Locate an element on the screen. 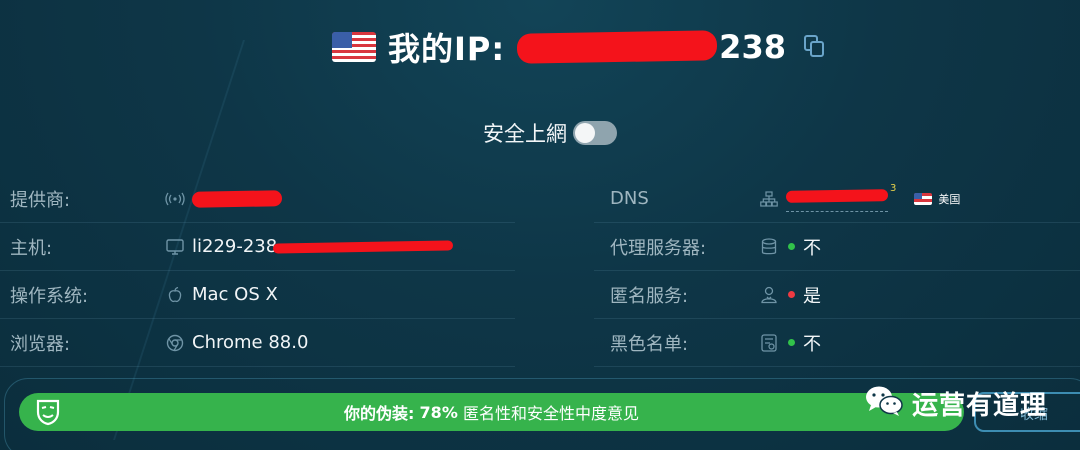 The width and height of the screenshot is (1080, 450). toggle-knob is located at coordinates (585, 133).